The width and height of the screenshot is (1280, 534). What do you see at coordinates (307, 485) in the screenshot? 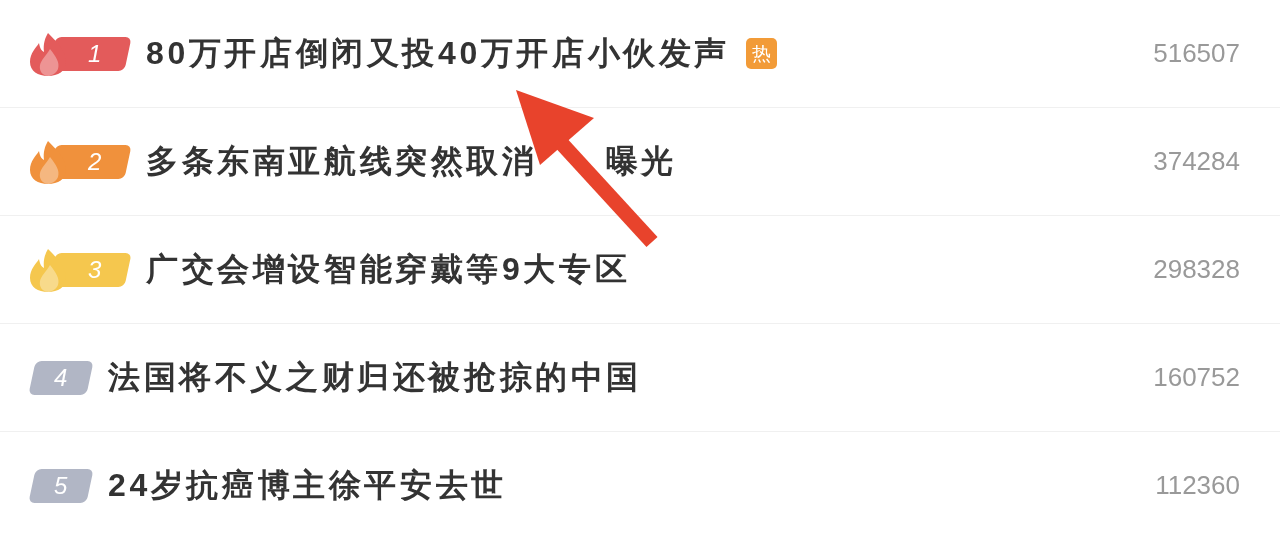
I see `topic-link: 24岁抗癌博主徐平安去世` at bounding box center [307, 485].